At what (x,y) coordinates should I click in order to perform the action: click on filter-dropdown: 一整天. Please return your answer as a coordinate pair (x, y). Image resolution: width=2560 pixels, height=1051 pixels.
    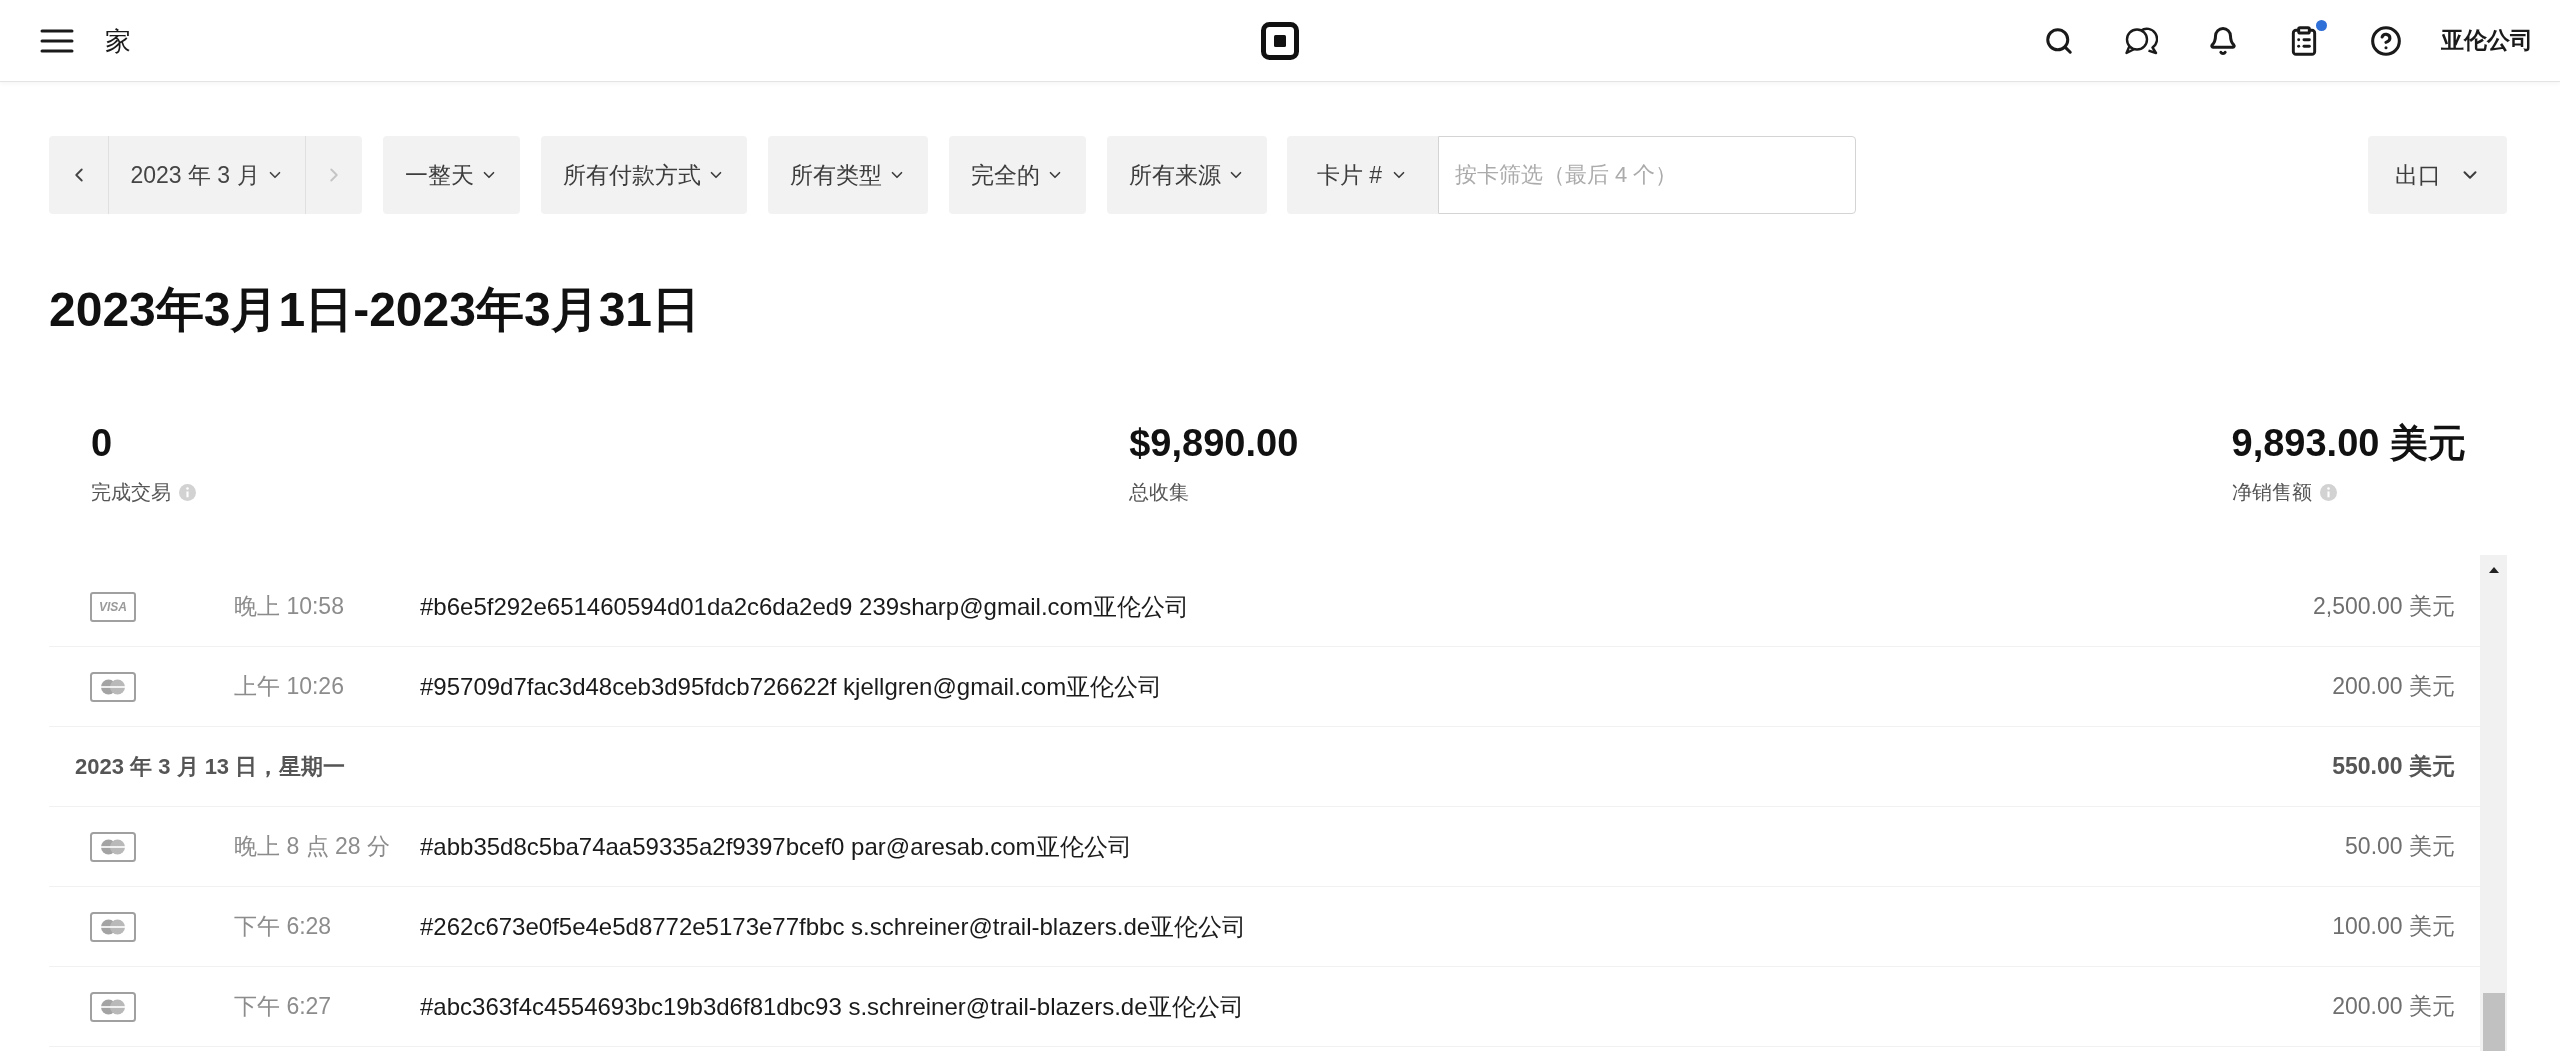
    Looking at the image, I should click on (451, 175).